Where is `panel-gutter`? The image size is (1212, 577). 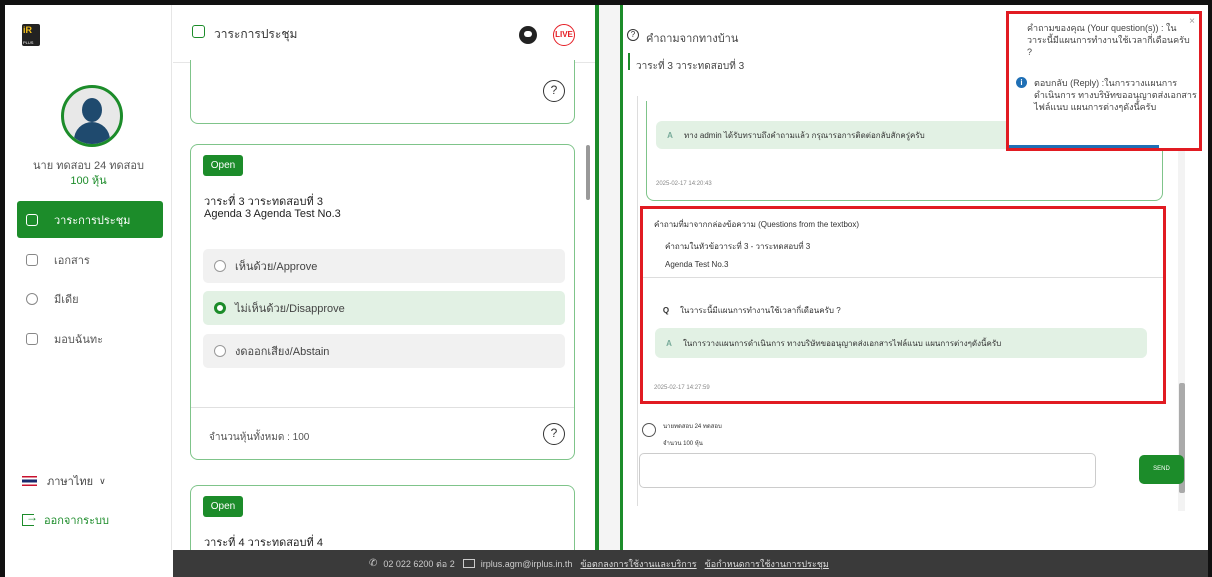
panel-gutter is located at coordinates (609, 277).